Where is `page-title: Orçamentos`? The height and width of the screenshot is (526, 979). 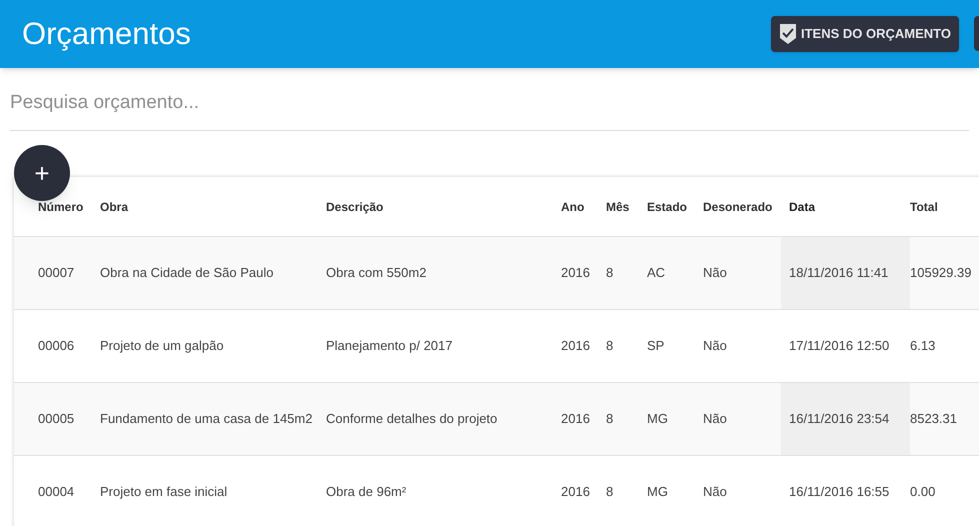
page-title: Orçamentos is located at coordinates (107, 33).